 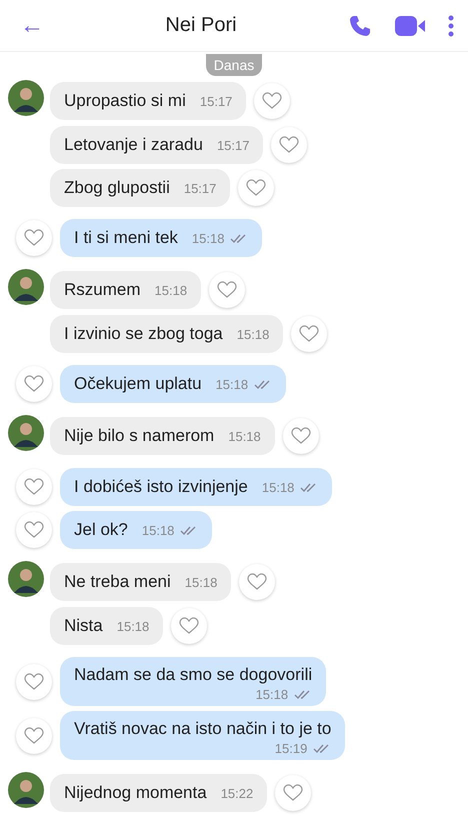 What do you see at coordinates (201, 25) in the screenshot?
I see `chat-title: Nei Pori` at bounding box center [201, 25].